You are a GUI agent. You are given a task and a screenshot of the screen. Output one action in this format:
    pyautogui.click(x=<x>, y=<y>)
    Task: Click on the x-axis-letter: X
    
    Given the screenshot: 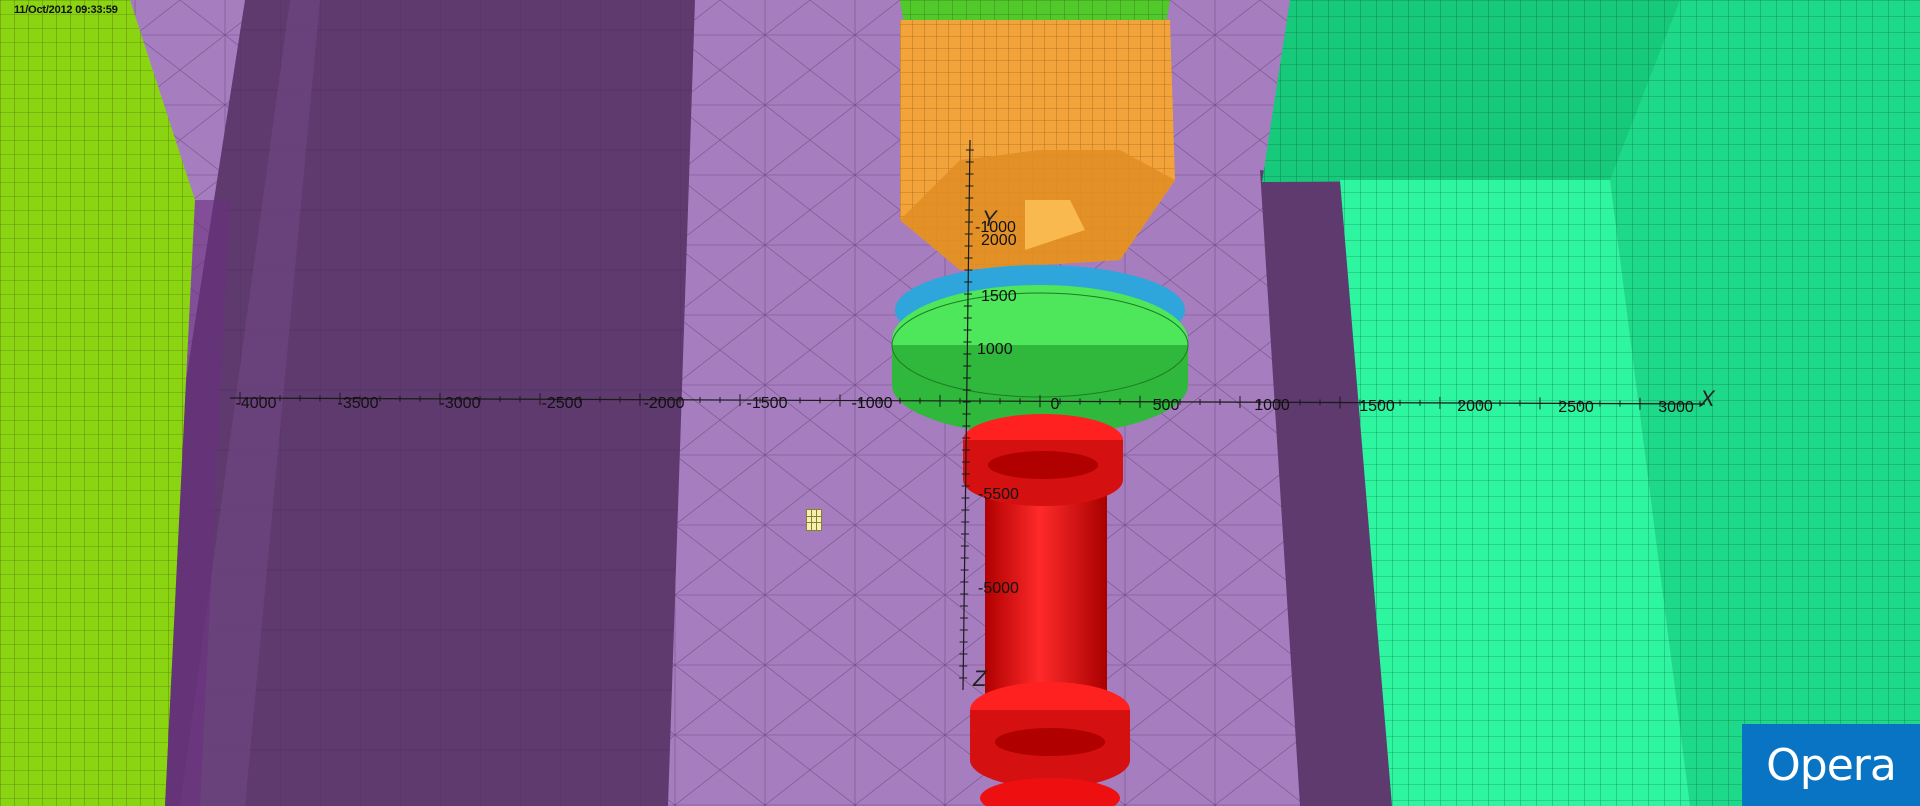 What is the action you would take?
    pyautogui.click(x=1707, y=398)
    